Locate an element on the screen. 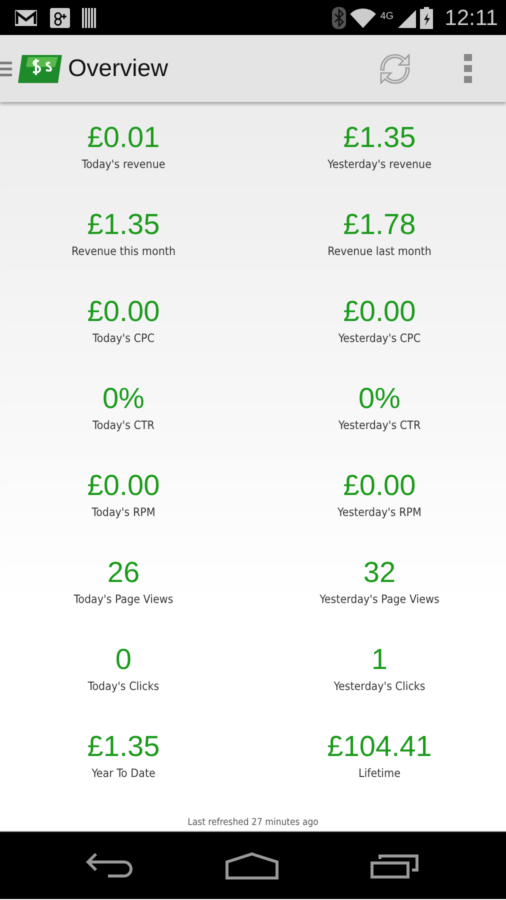 The width and height of the screenshot is (506, 900). wifi-icon is located at coordinates (363, 18).